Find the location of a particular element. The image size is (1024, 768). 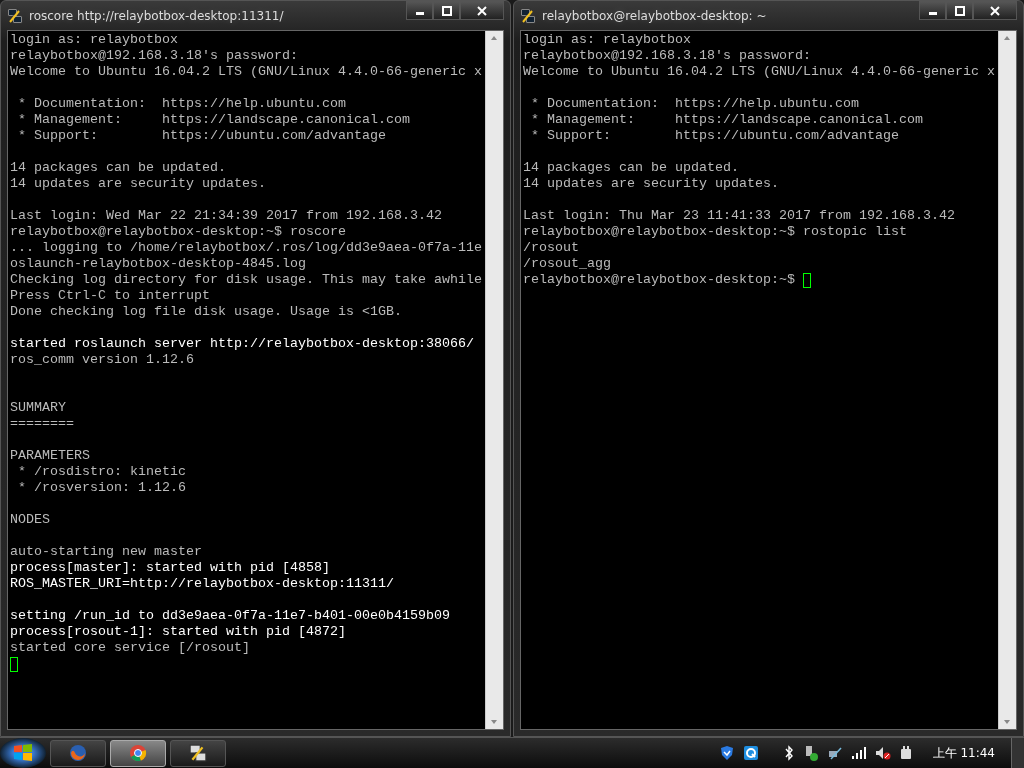

clock: 上午 11:44 is located at coordinates (963, 753).